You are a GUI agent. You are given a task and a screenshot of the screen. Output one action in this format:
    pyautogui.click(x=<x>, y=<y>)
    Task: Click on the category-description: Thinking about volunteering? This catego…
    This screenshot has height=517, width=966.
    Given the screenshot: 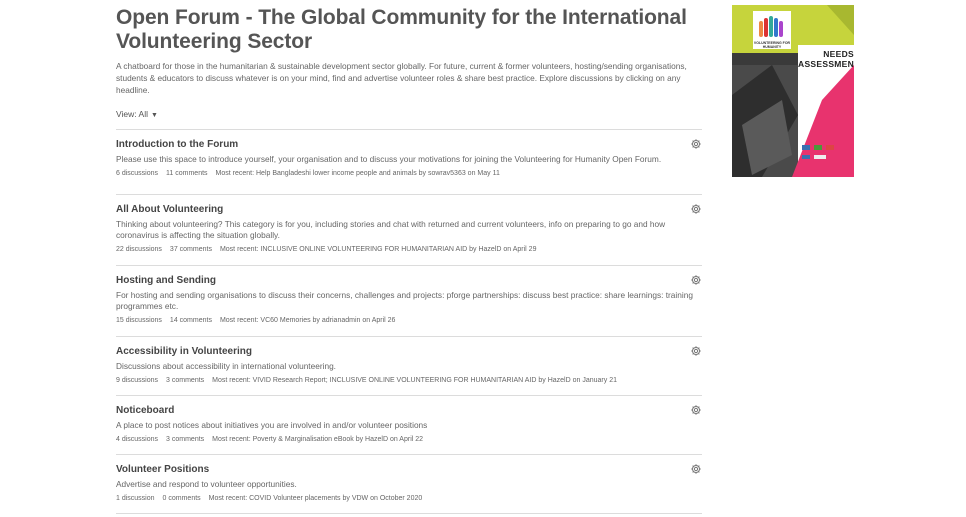 What is the action you would take?
    pyautogui.click(x=391, y=229)
    